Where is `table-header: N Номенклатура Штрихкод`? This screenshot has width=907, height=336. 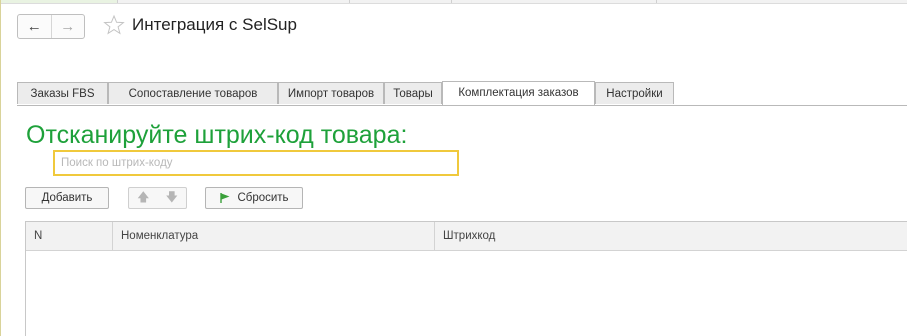 table-header: N Номенклатура Штрихкод is located at coordinates (466, 236).